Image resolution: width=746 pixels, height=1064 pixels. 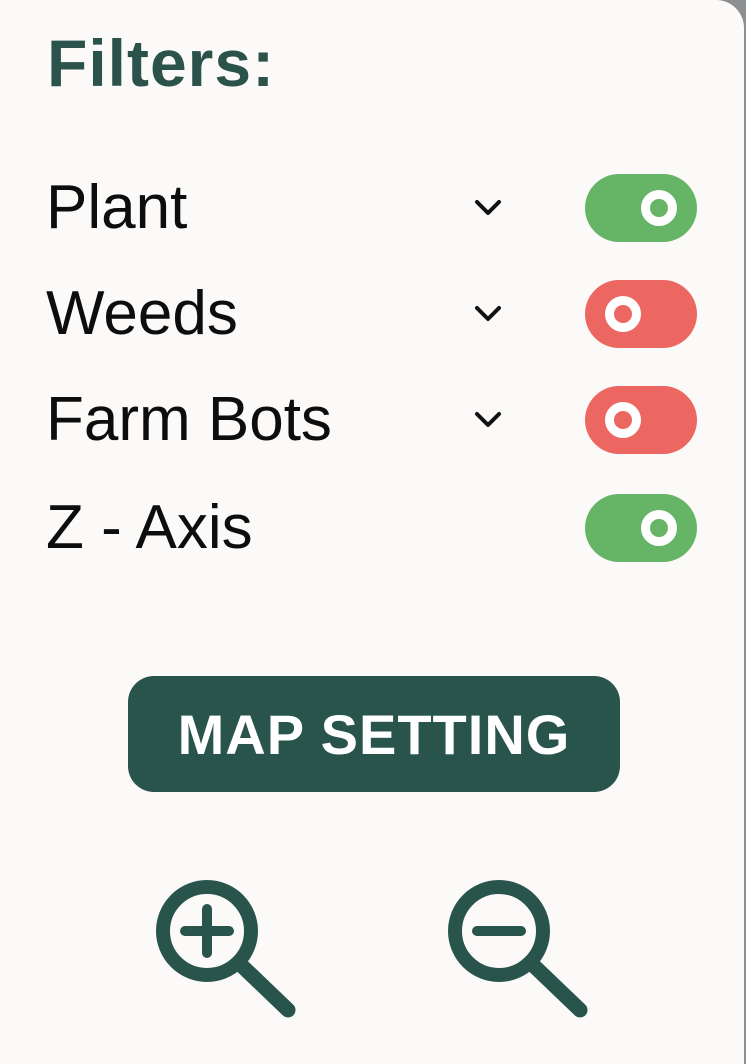 What do you see at coordinates (372, 208) in the screenshot?
I see `filter-row-plant: Plant` at bounding box center [372, 208].